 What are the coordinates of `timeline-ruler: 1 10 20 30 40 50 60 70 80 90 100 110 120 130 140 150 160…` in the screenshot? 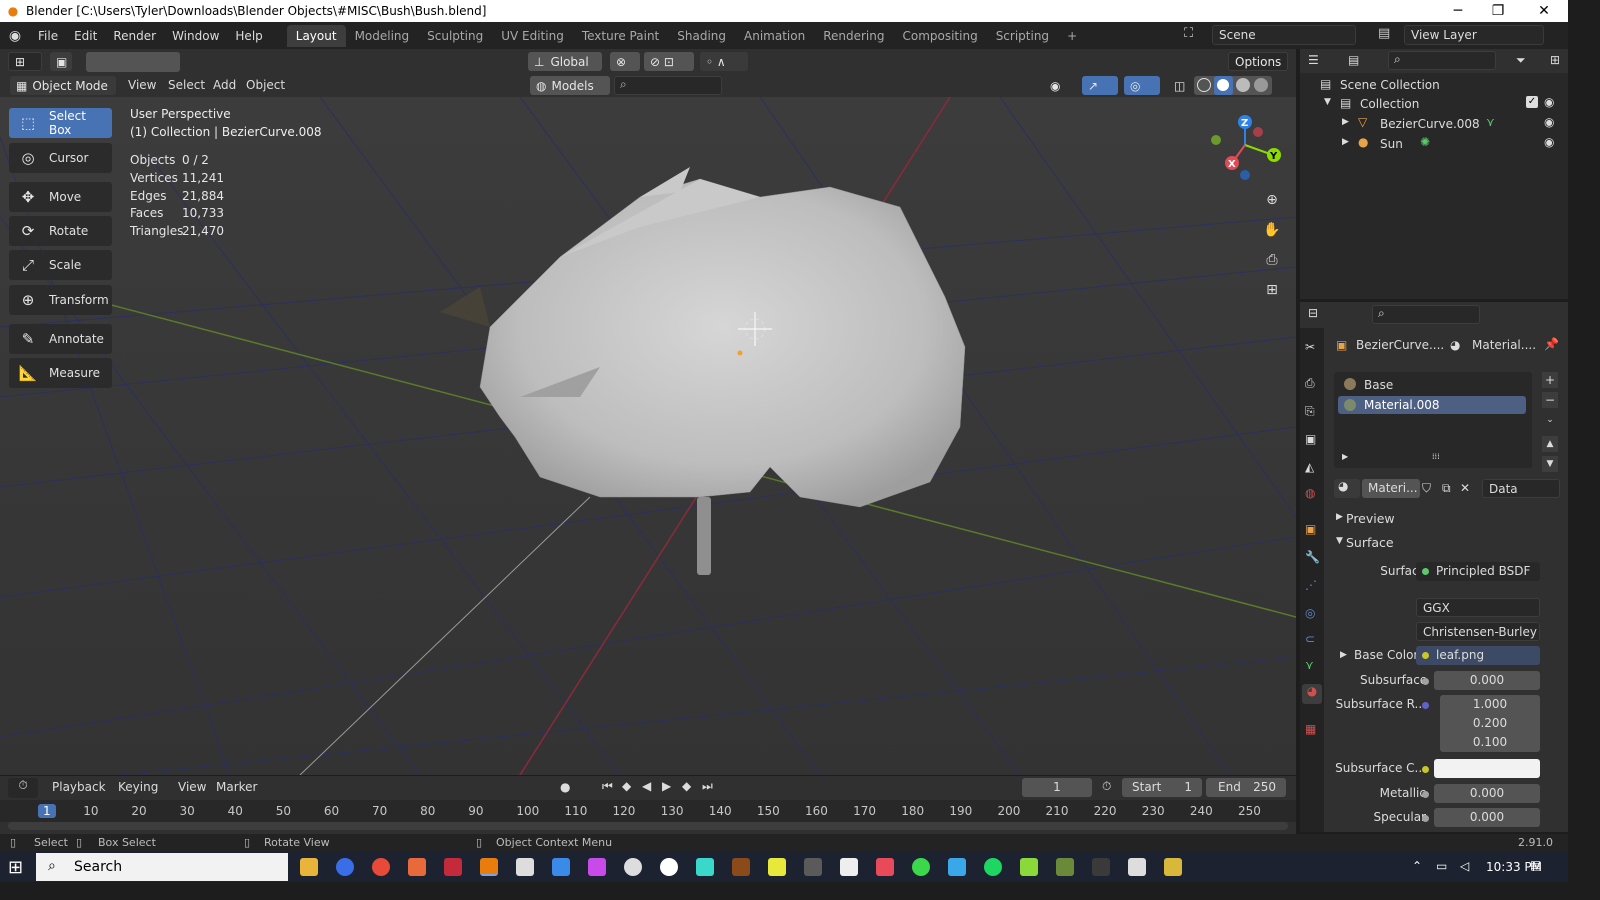 It's located at (648, 811).